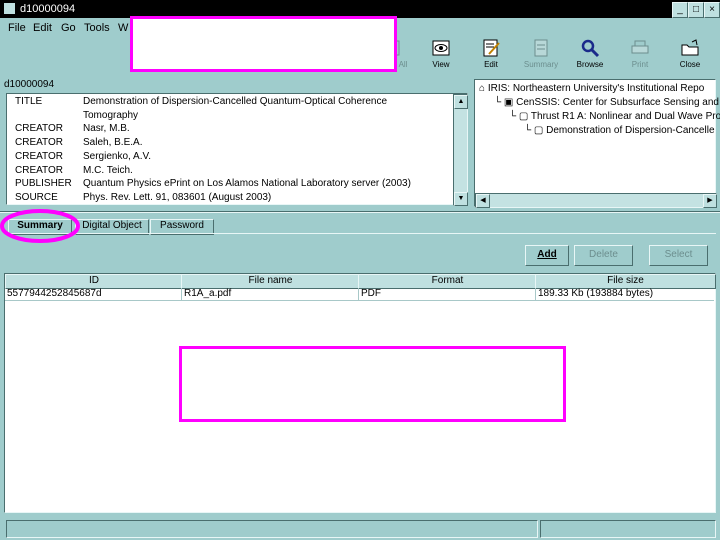 This screenshot has width=720, height=540. I want to click on summary-button: Summary, so click(541, 57).